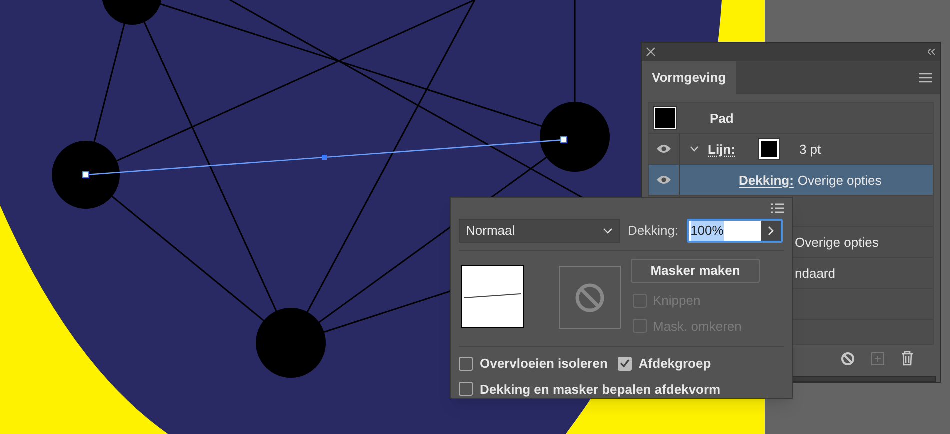 This screenshot has height=434, width=950. I want to click on row-text: ndaard, so click(815, 273).